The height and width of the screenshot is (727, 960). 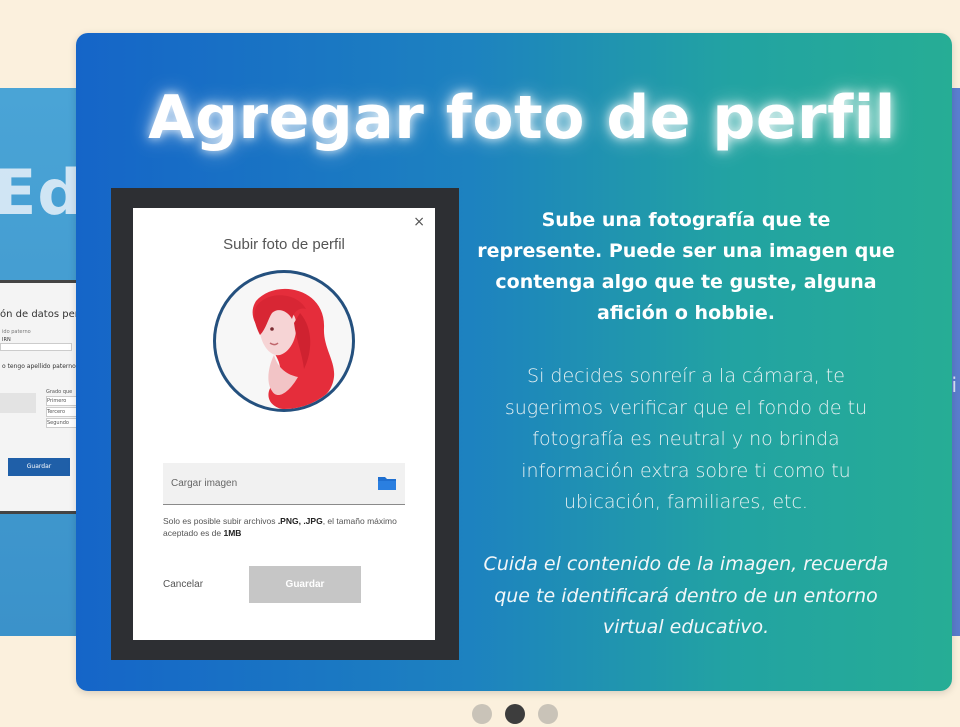 What do you see at coordinates (300, 521) in the screenshot?
I see `hint-formats: .PNG, .JPG` at bounding box center [300, 521].